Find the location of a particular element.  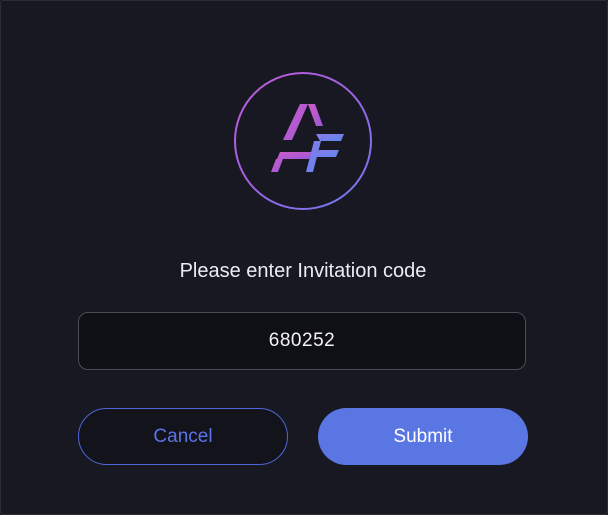

logo-badge is located at coordinates (303, 141).